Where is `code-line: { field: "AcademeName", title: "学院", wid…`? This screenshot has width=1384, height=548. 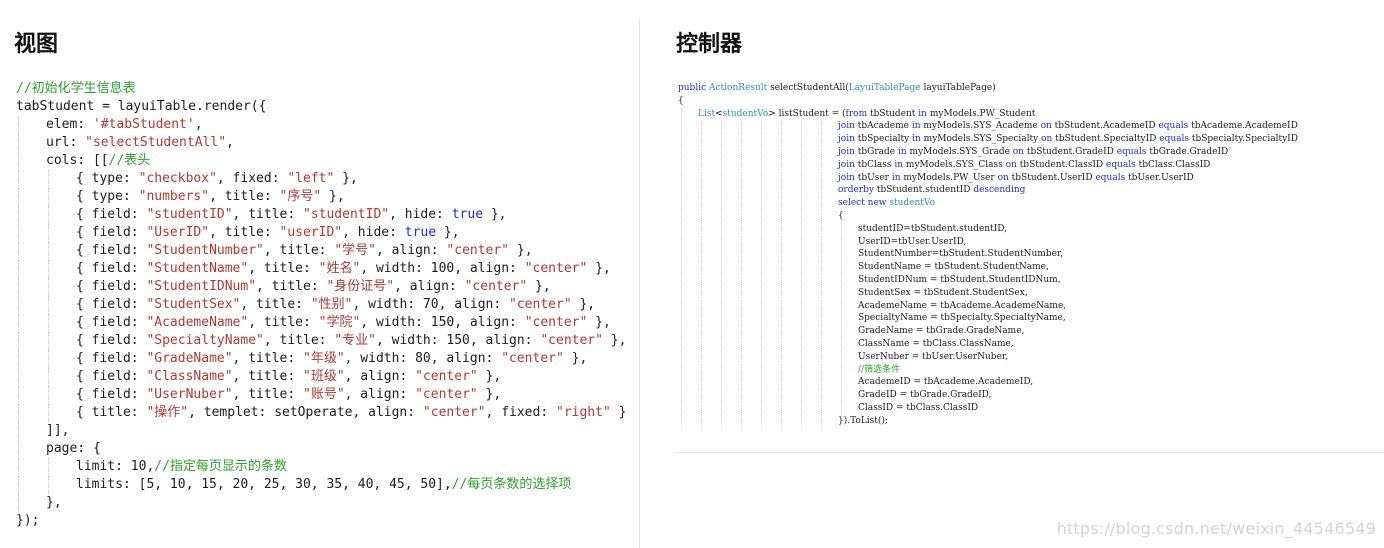
code-line: { field: "AcademeName", title: "学院", wid… is located at coordinates (326, 323).